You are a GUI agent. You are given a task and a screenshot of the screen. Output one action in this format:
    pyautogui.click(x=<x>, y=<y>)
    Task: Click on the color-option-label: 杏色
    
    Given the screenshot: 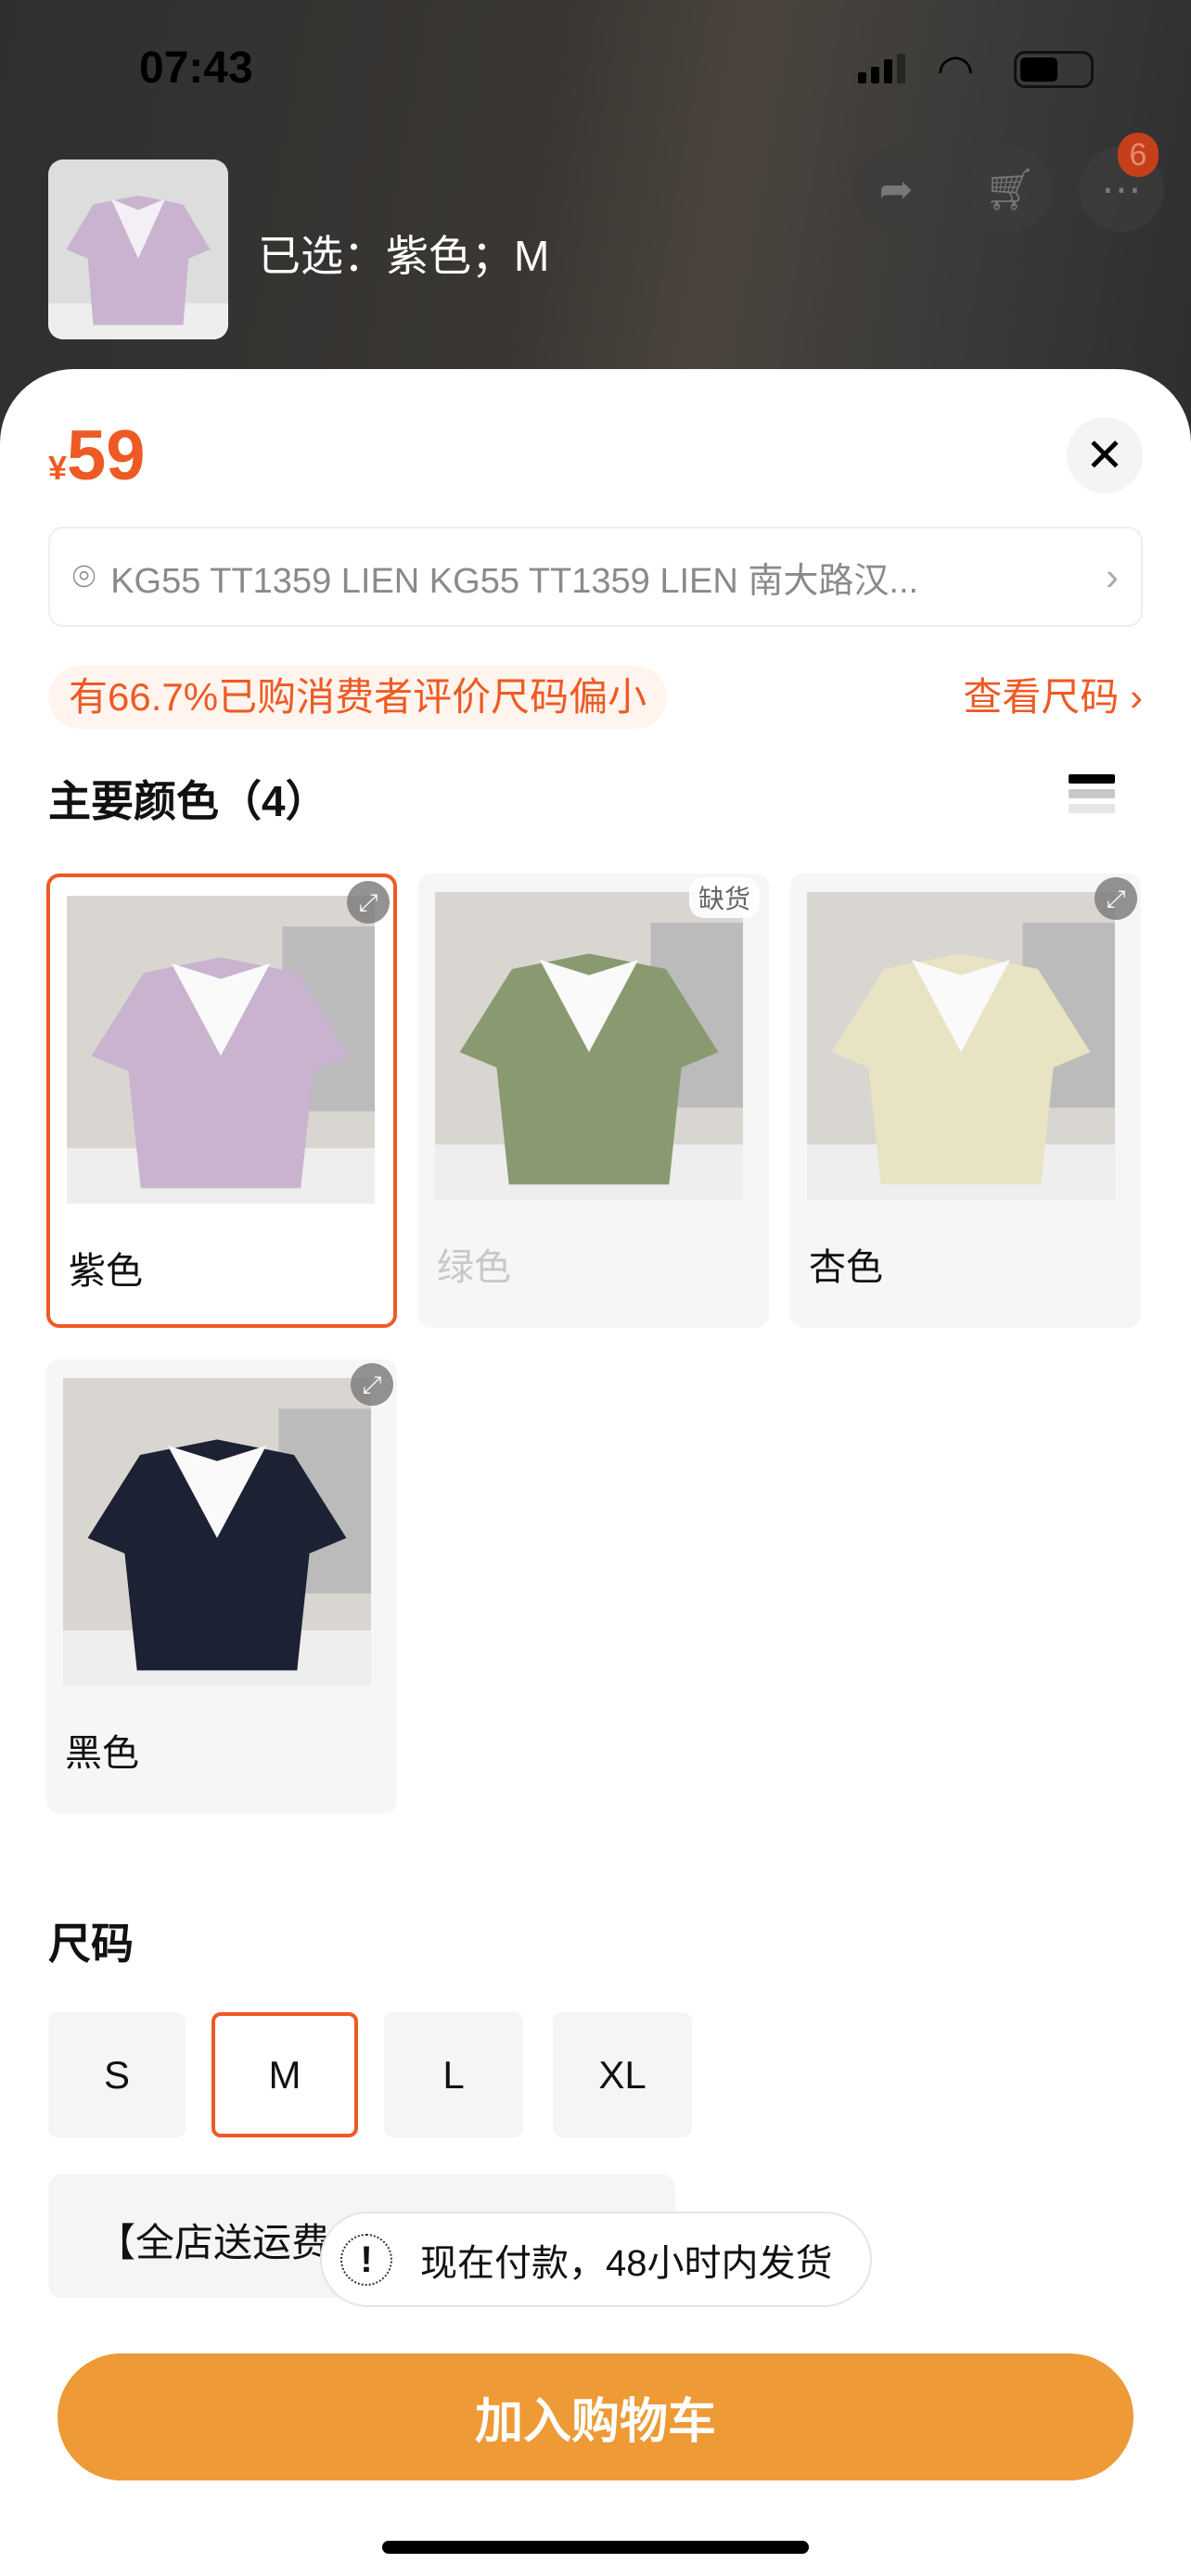 What is the action you would take?
    pyautogui.click(x=846, y=1267)
    